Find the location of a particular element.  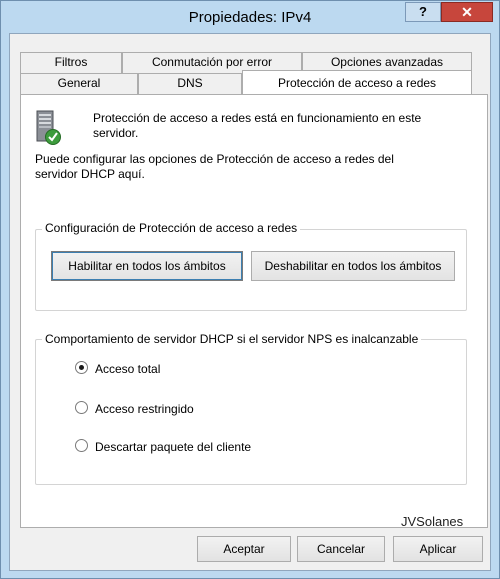

ok-button: Aceptar is located at coordinates (244, 549).